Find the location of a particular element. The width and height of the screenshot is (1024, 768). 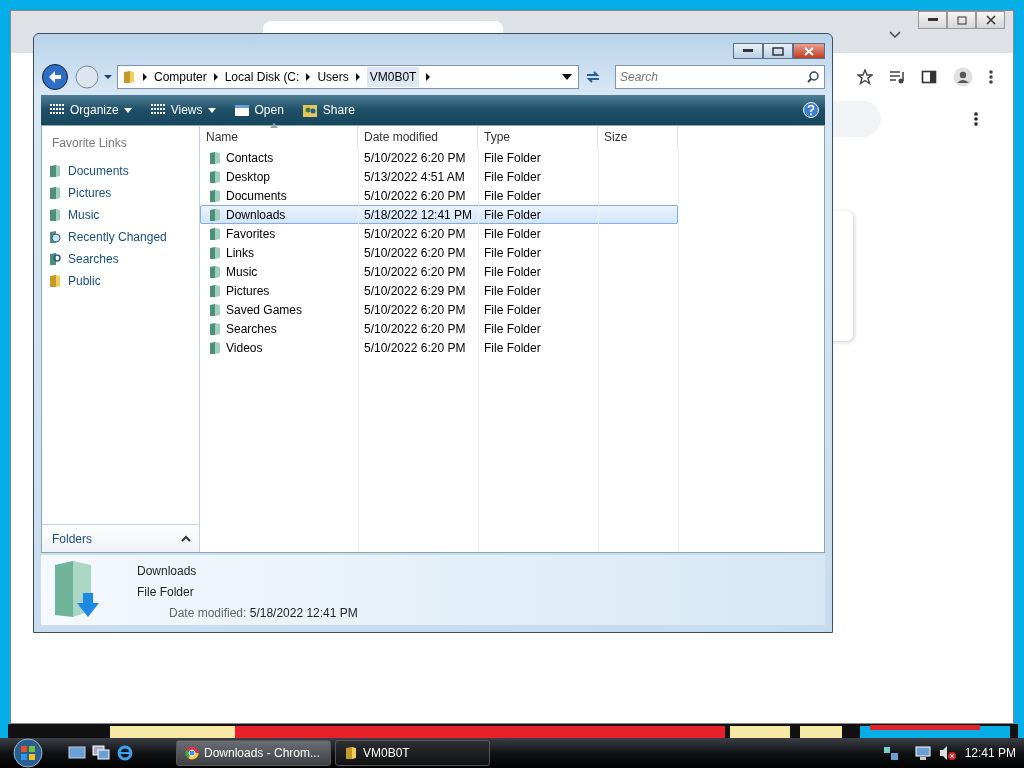

minimize-icon is located at coordinates (932, 20).